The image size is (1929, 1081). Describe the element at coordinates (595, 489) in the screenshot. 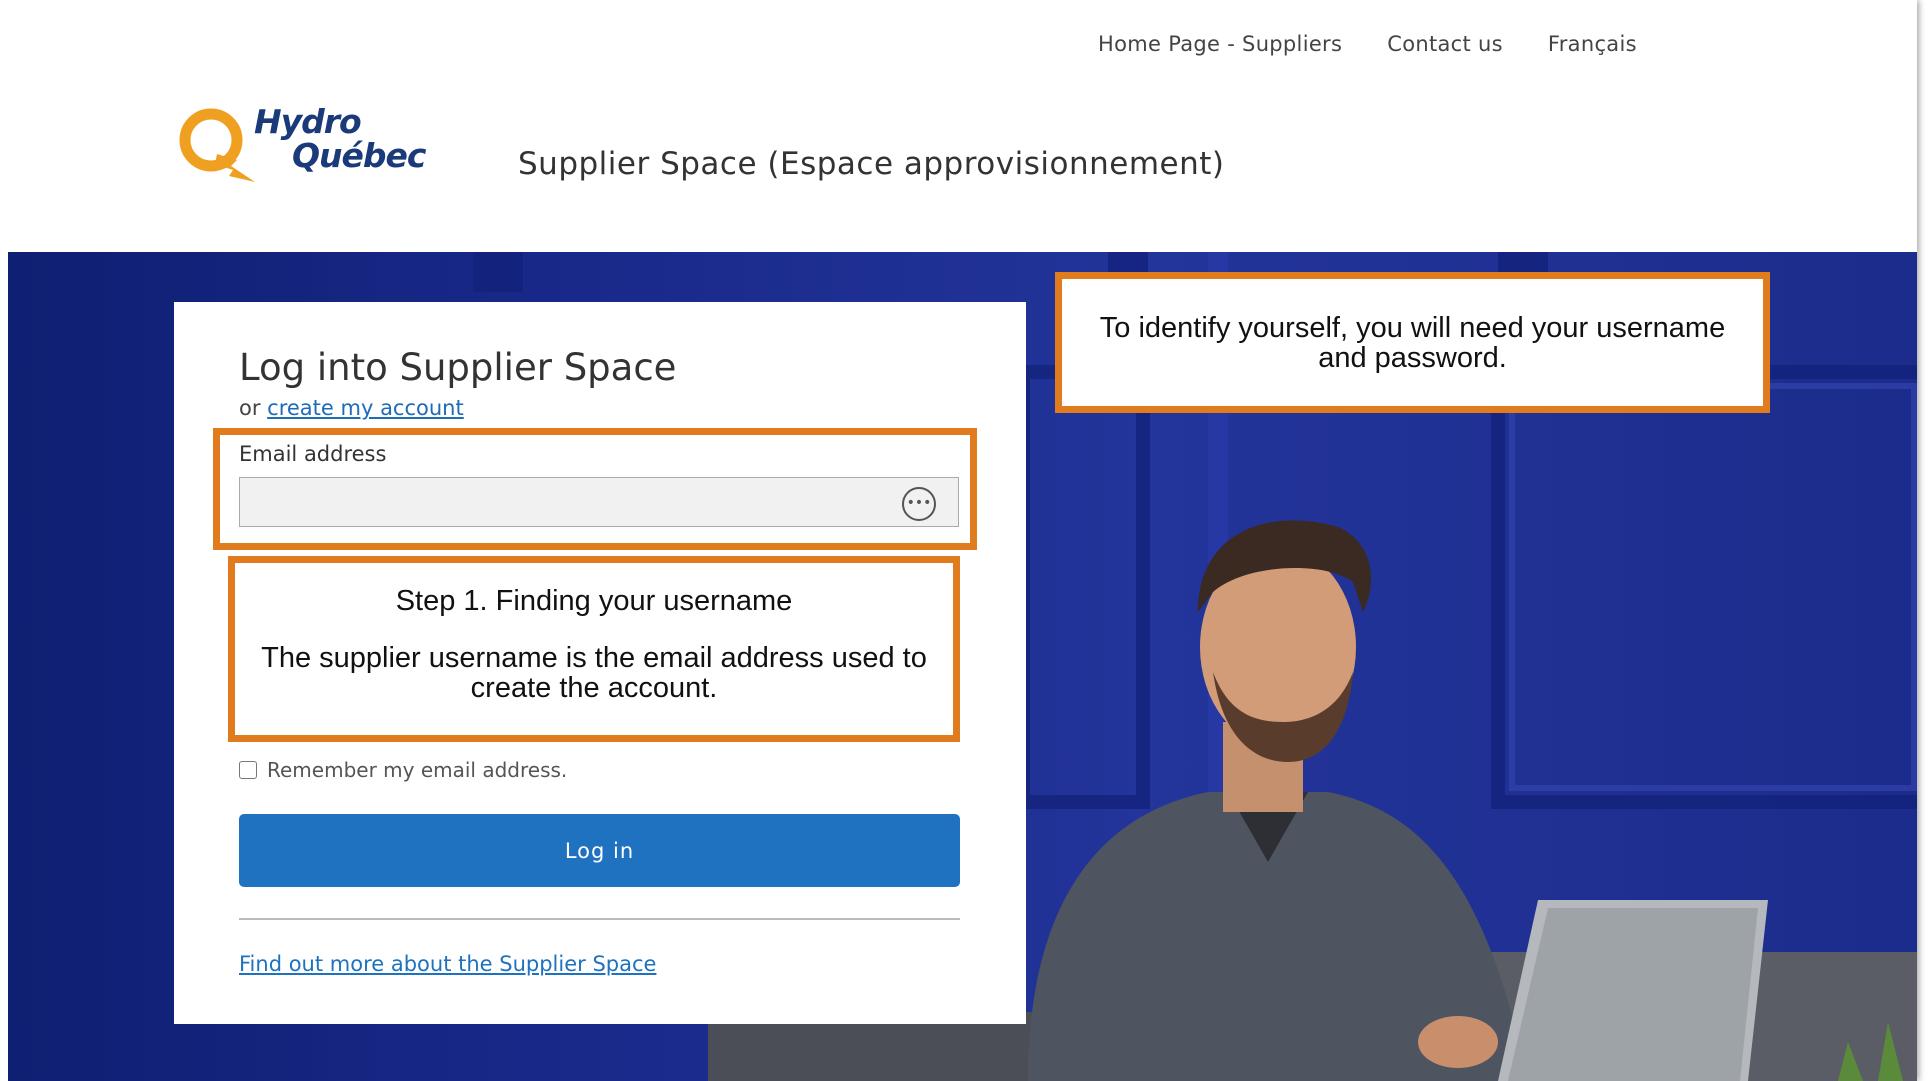

I see `email-highlight-box` at that location.